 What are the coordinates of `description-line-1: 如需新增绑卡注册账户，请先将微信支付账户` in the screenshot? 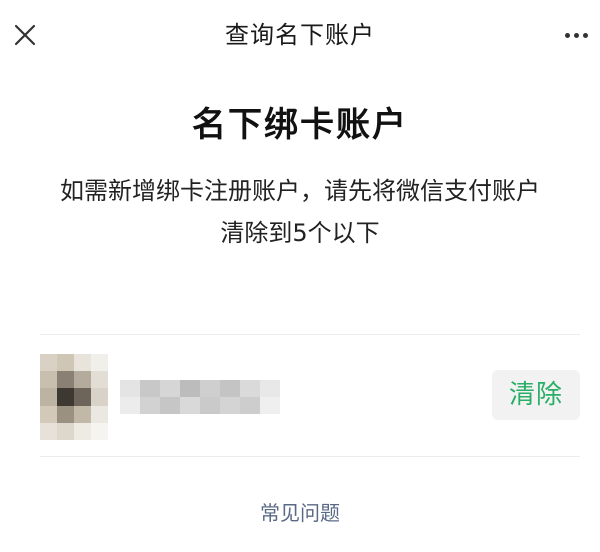 It's located at (300, 191).